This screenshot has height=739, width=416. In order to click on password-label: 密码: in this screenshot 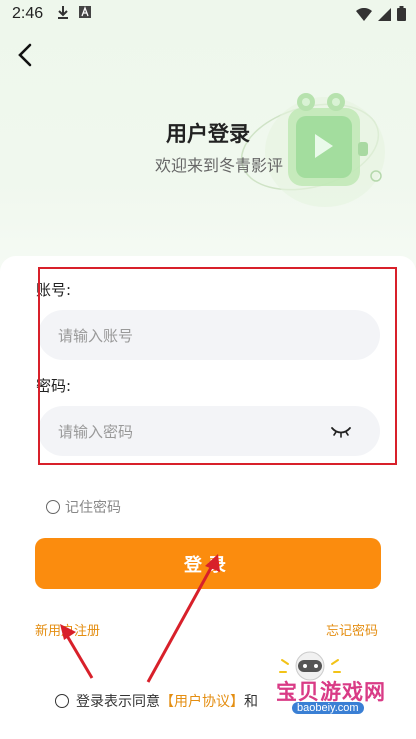, I will do `click(54, 386)`.